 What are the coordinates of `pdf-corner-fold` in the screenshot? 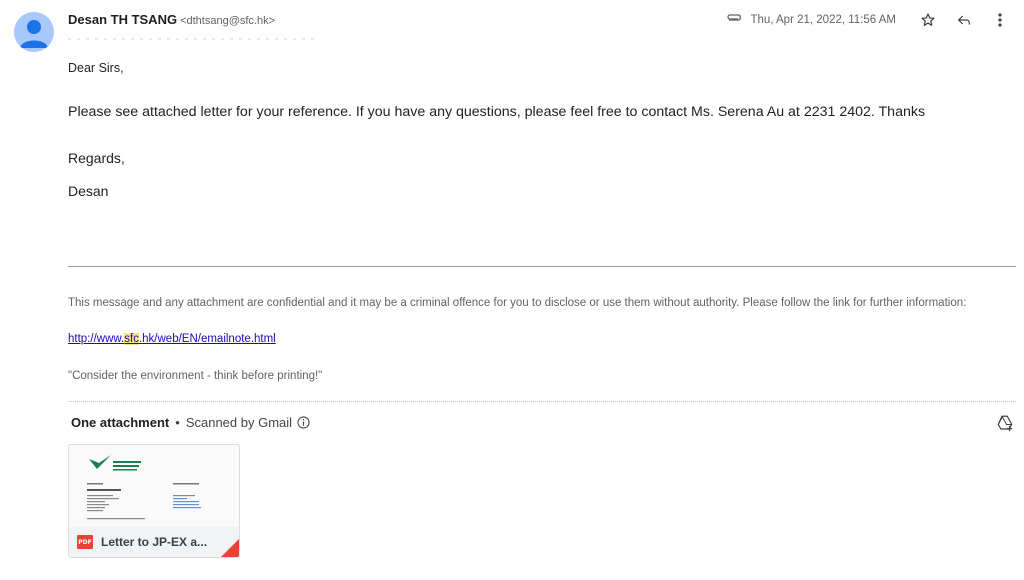 It's located at (230, 548).